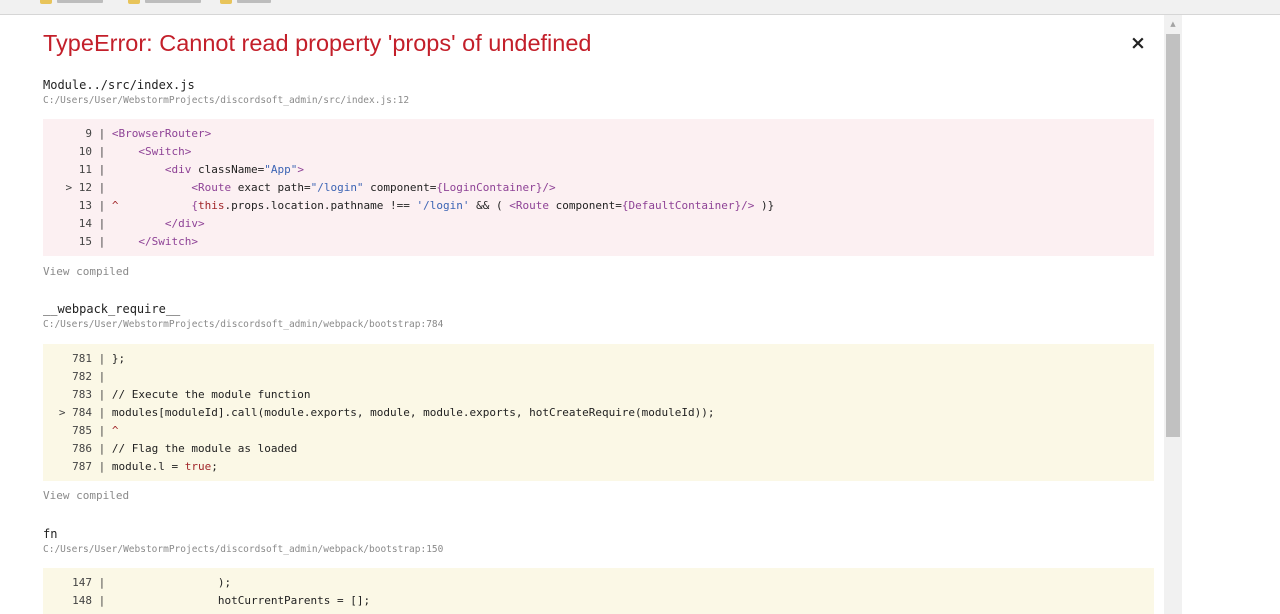 This screenshot has width=1280, height=614. I want to click on code-line: 14 | </div>, so click(598, 224).